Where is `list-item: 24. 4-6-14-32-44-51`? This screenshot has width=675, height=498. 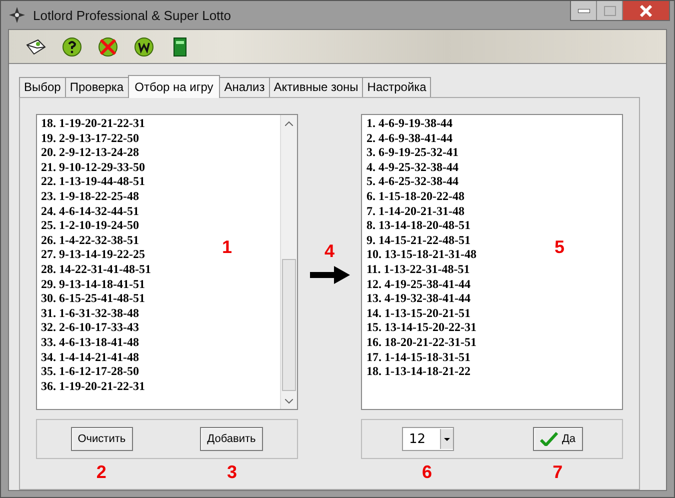 list-item: 24. 4-6-14-32-44-51 is located at coordinates (90, 211).